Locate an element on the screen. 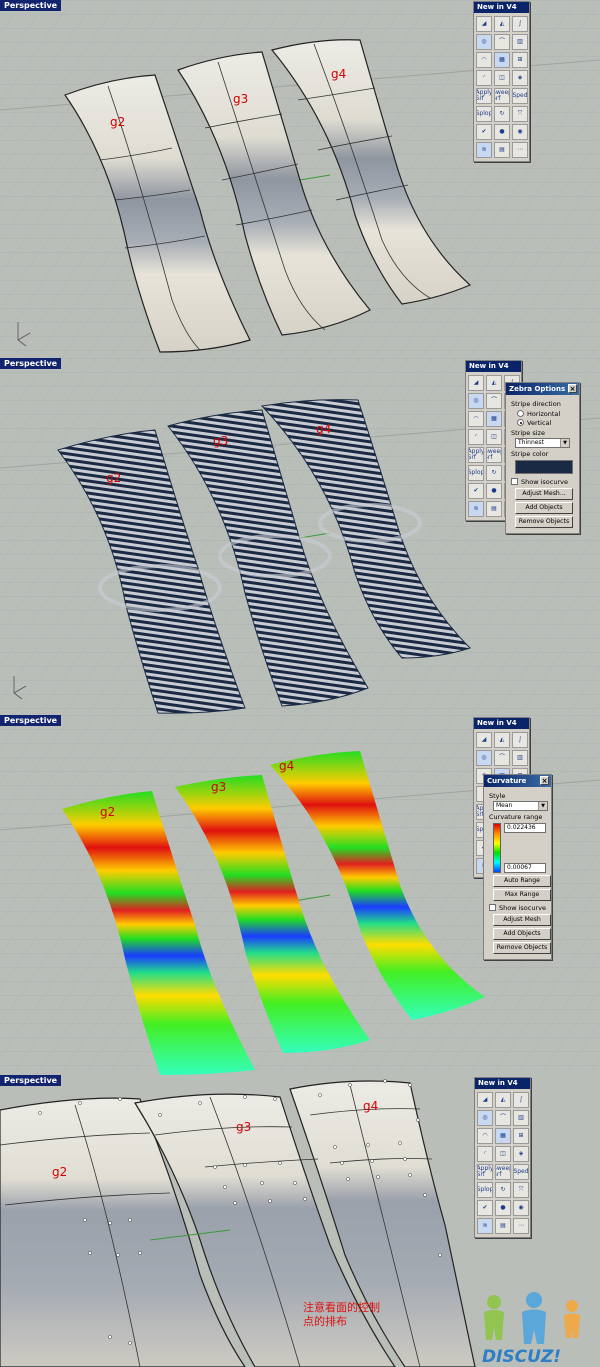 The height and width of the screenshot is (1367, 600). adjust-mesh-button: Adjust Mesh is located at coordinates (522, 920).